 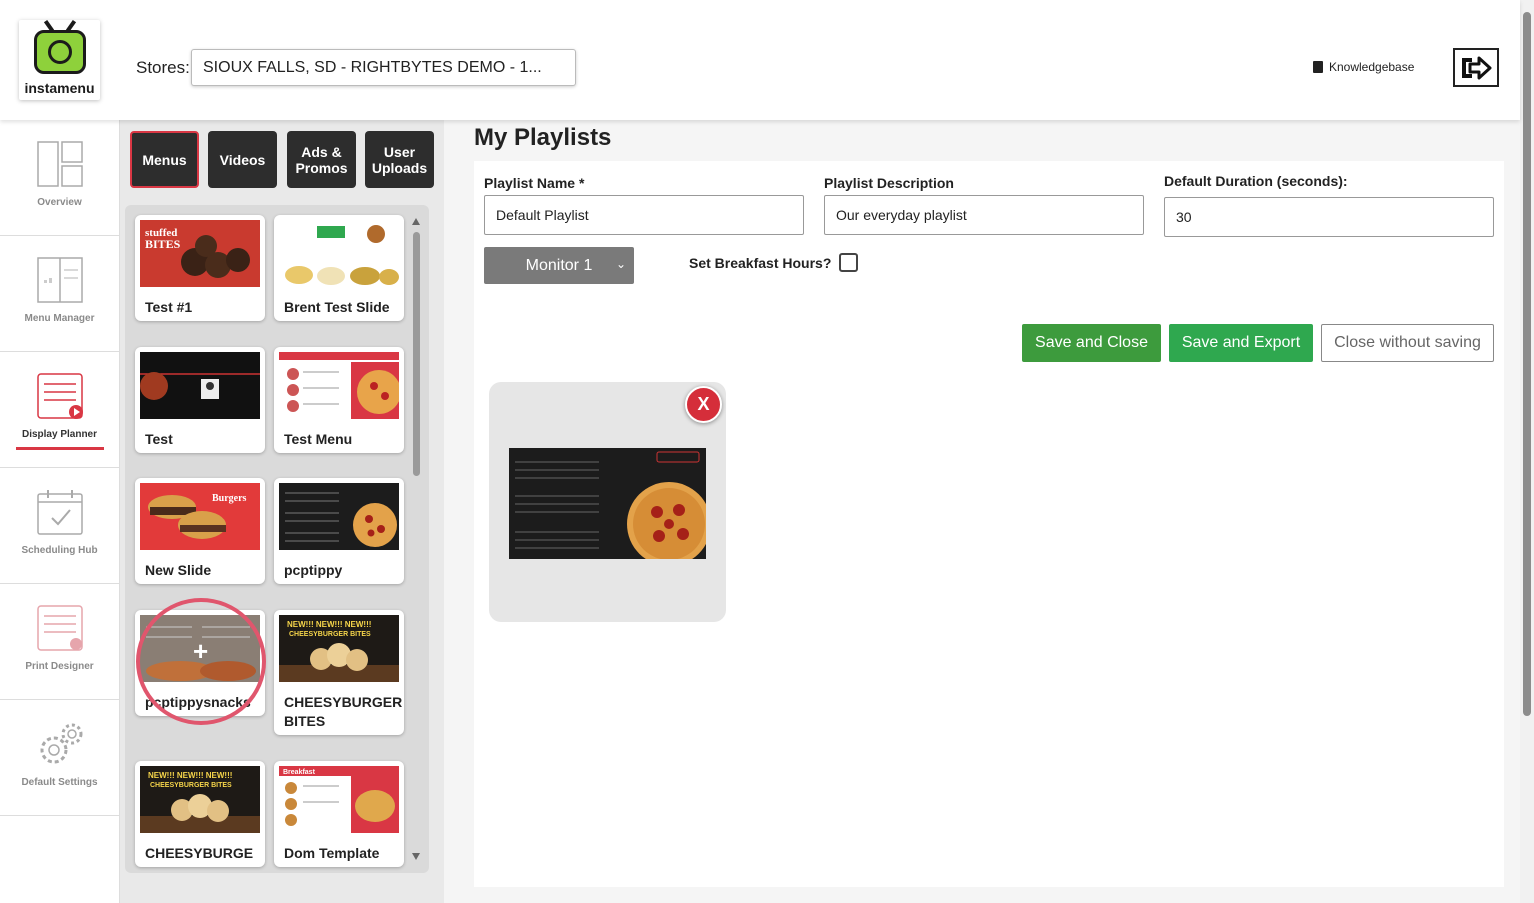 What do you see at coordinates (163, 244) in the screenshot?
I see `svg-text: BITES` at bounding box center [163, 244].